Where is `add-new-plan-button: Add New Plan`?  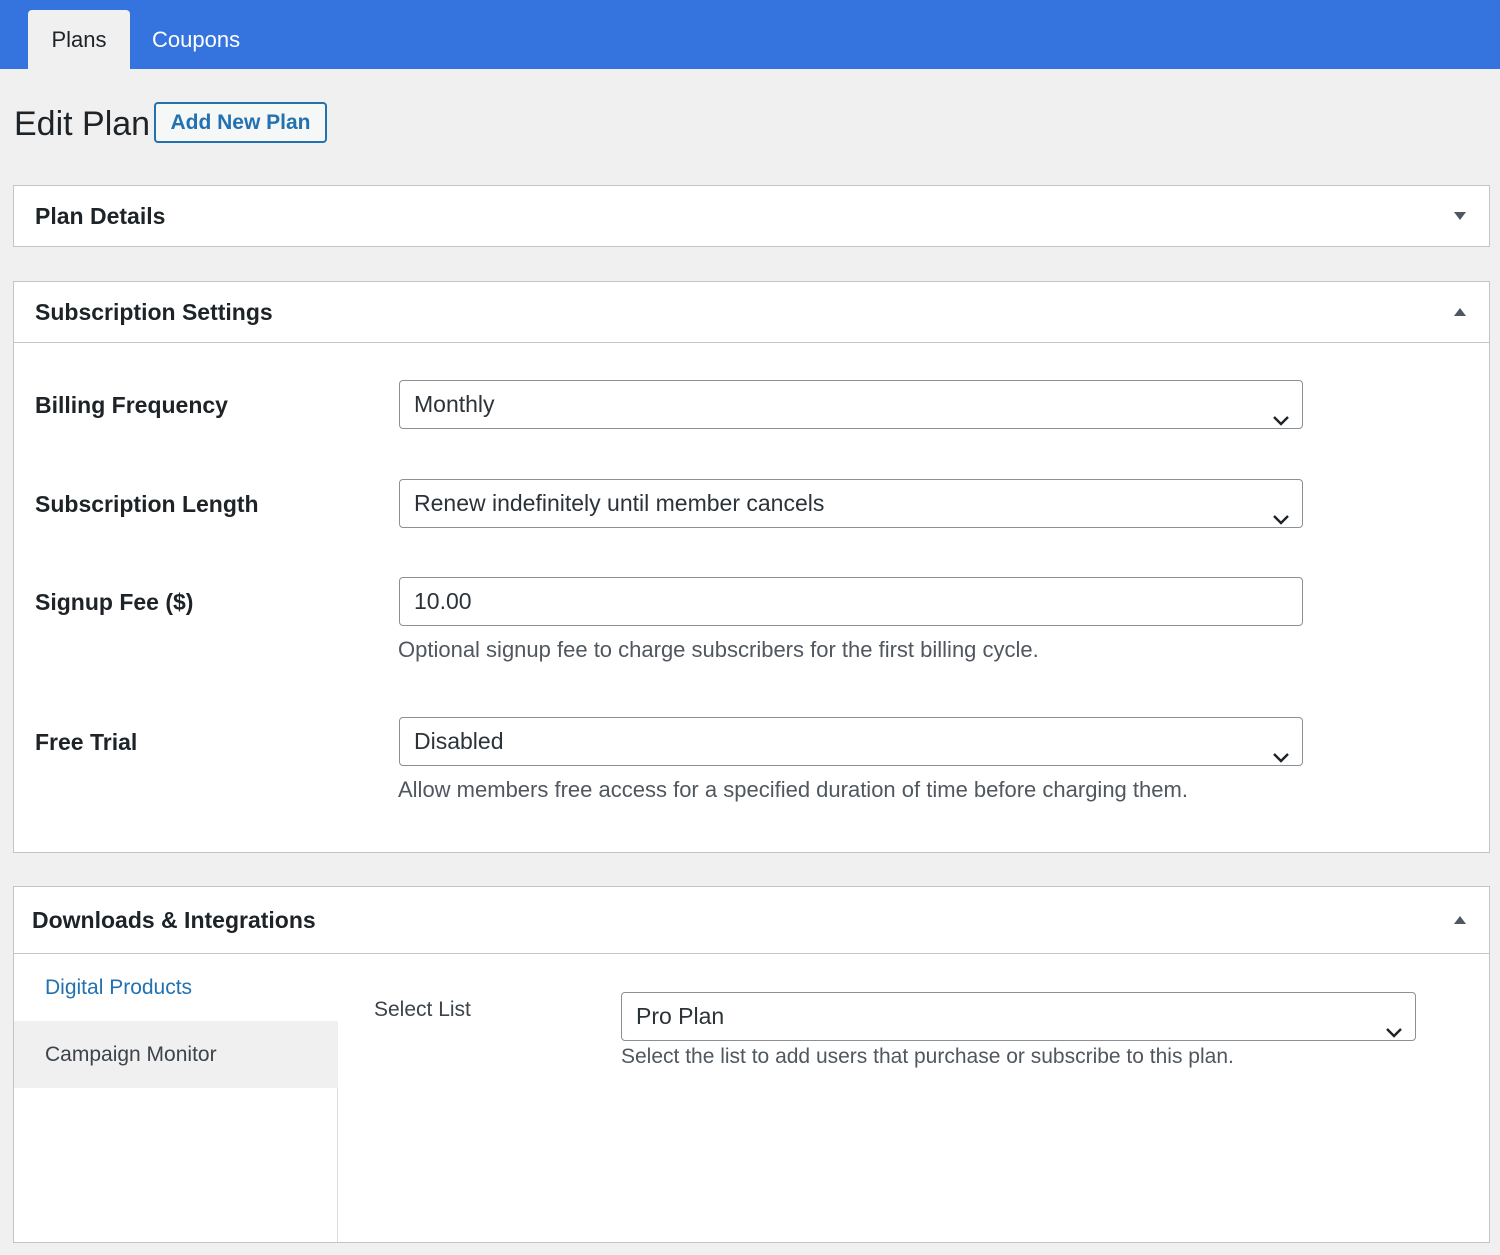 add-new-plan-button: Add New Plan is located at coordinates (240, 122).